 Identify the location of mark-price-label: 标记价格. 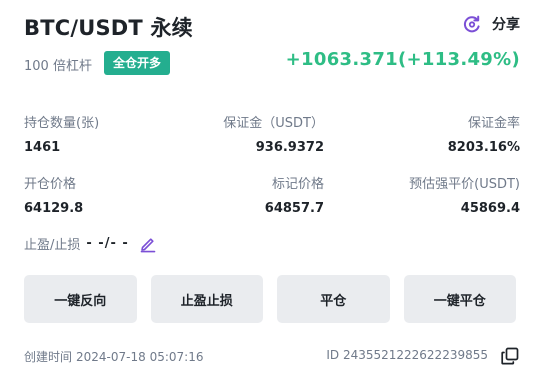
(297, 184).